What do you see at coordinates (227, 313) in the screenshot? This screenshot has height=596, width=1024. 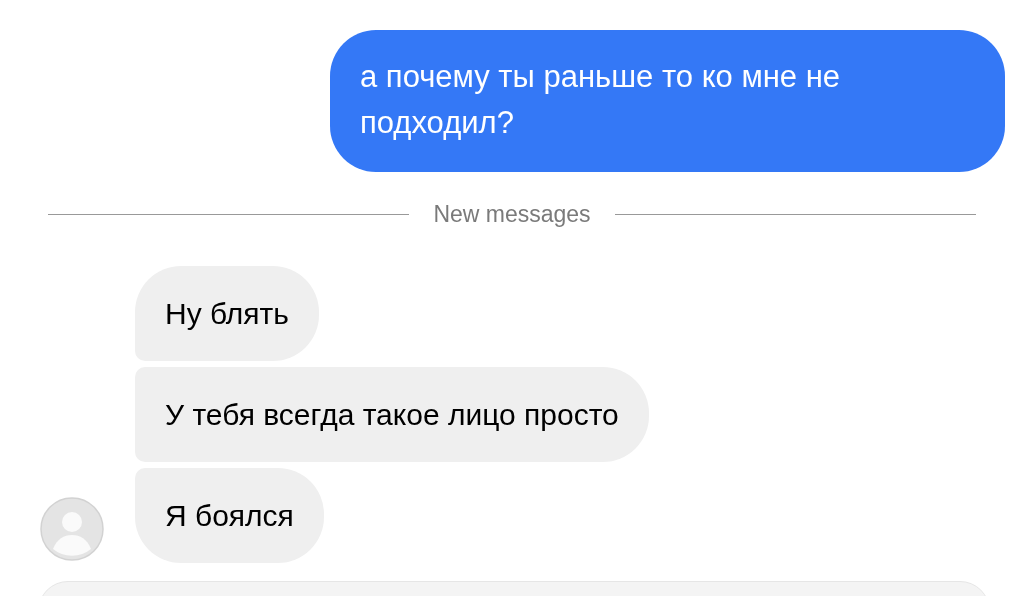 I see `received-message: Ну блять` at bounding box center [227, 313].